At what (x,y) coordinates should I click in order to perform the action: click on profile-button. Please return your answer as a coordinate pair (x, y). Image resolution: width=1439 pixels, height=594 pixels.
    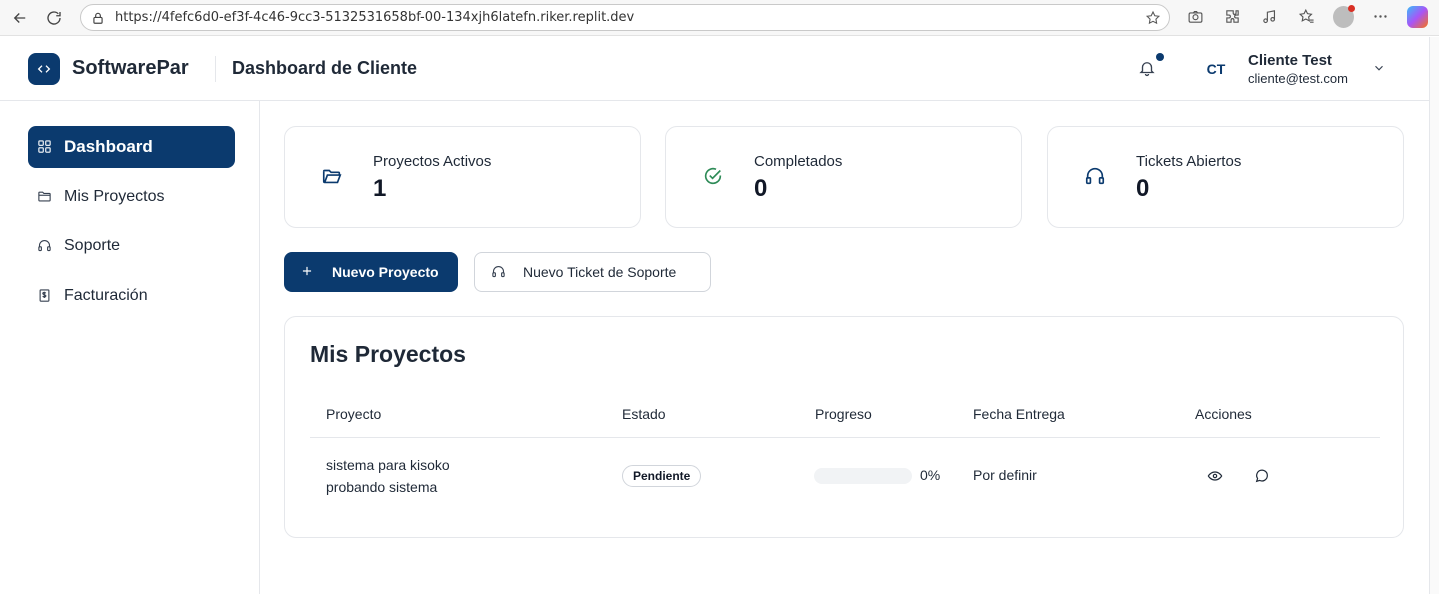
    Looking at the image, I should click on (1344, 16).